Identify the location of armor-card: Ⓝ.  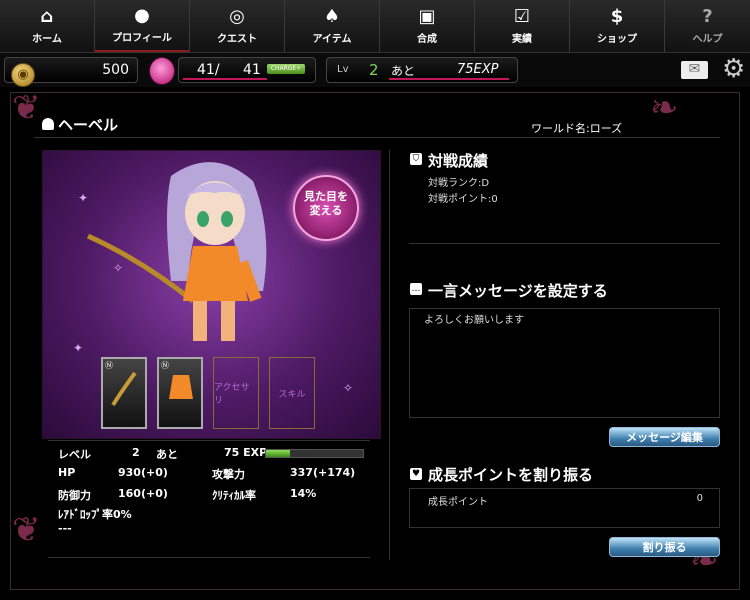
(180, 393).